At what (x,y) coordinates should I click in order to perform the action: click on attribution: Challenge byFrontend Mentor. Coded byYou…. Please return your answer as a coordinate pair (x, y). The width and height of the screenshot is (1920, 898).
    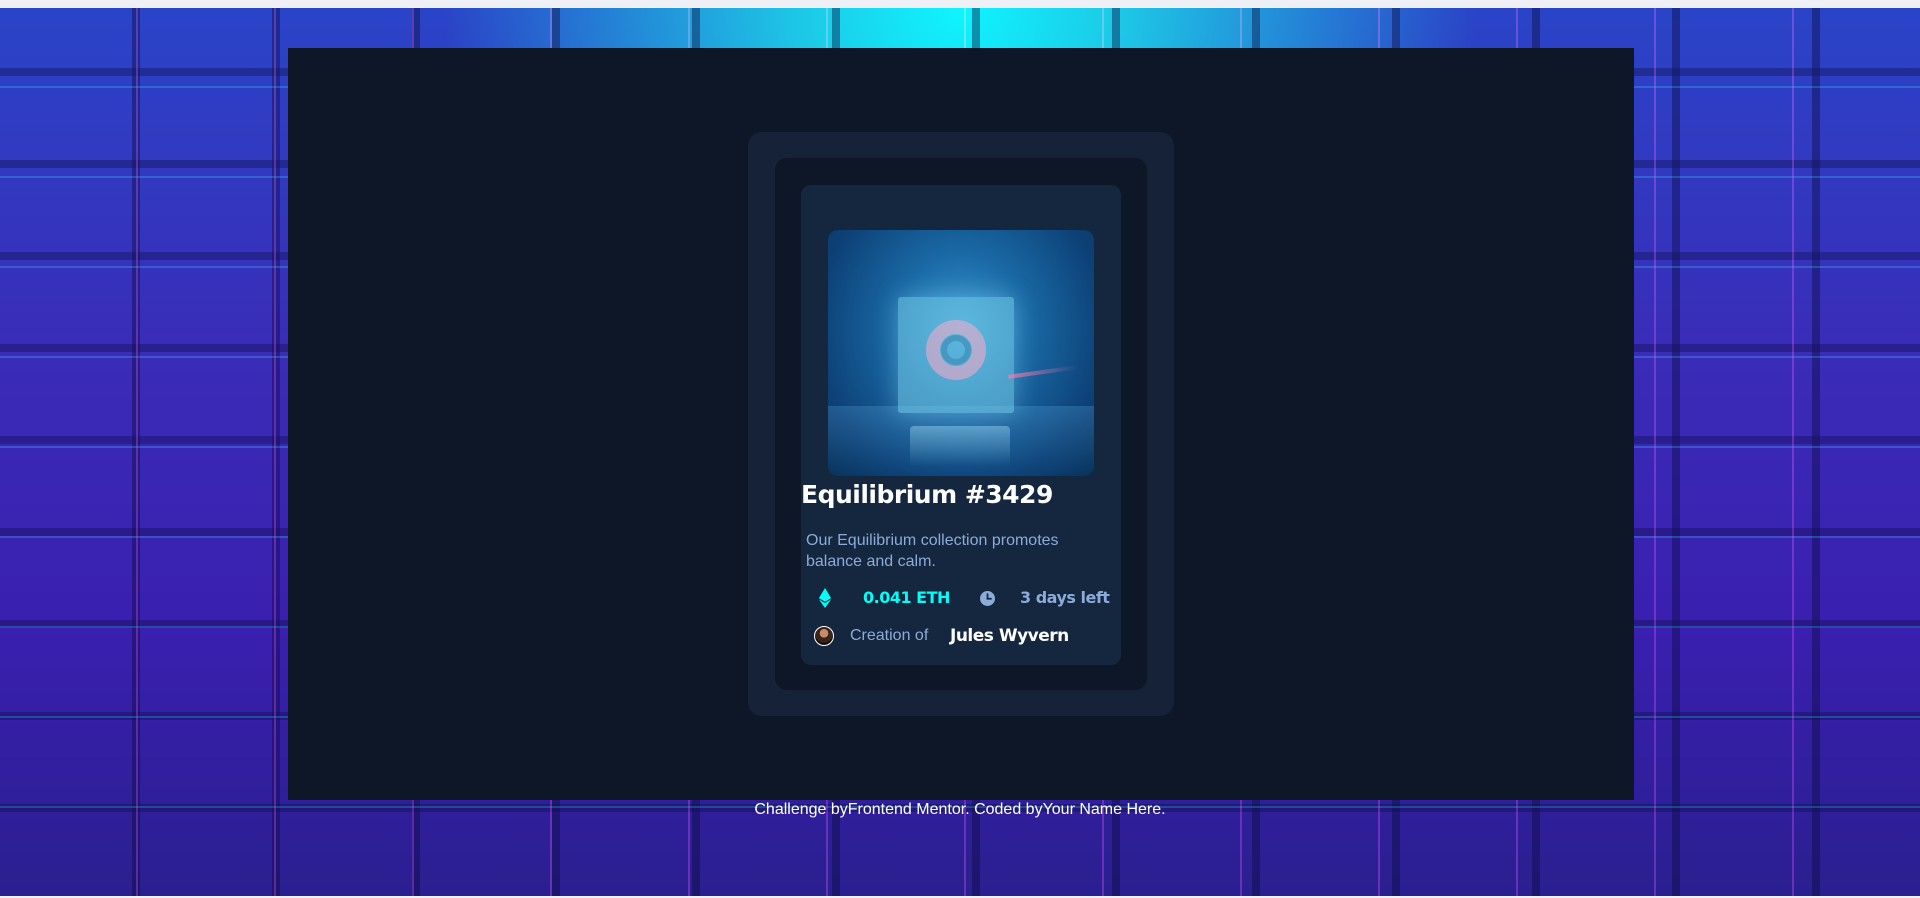
    Looking at the image, I should click on (960, 810).